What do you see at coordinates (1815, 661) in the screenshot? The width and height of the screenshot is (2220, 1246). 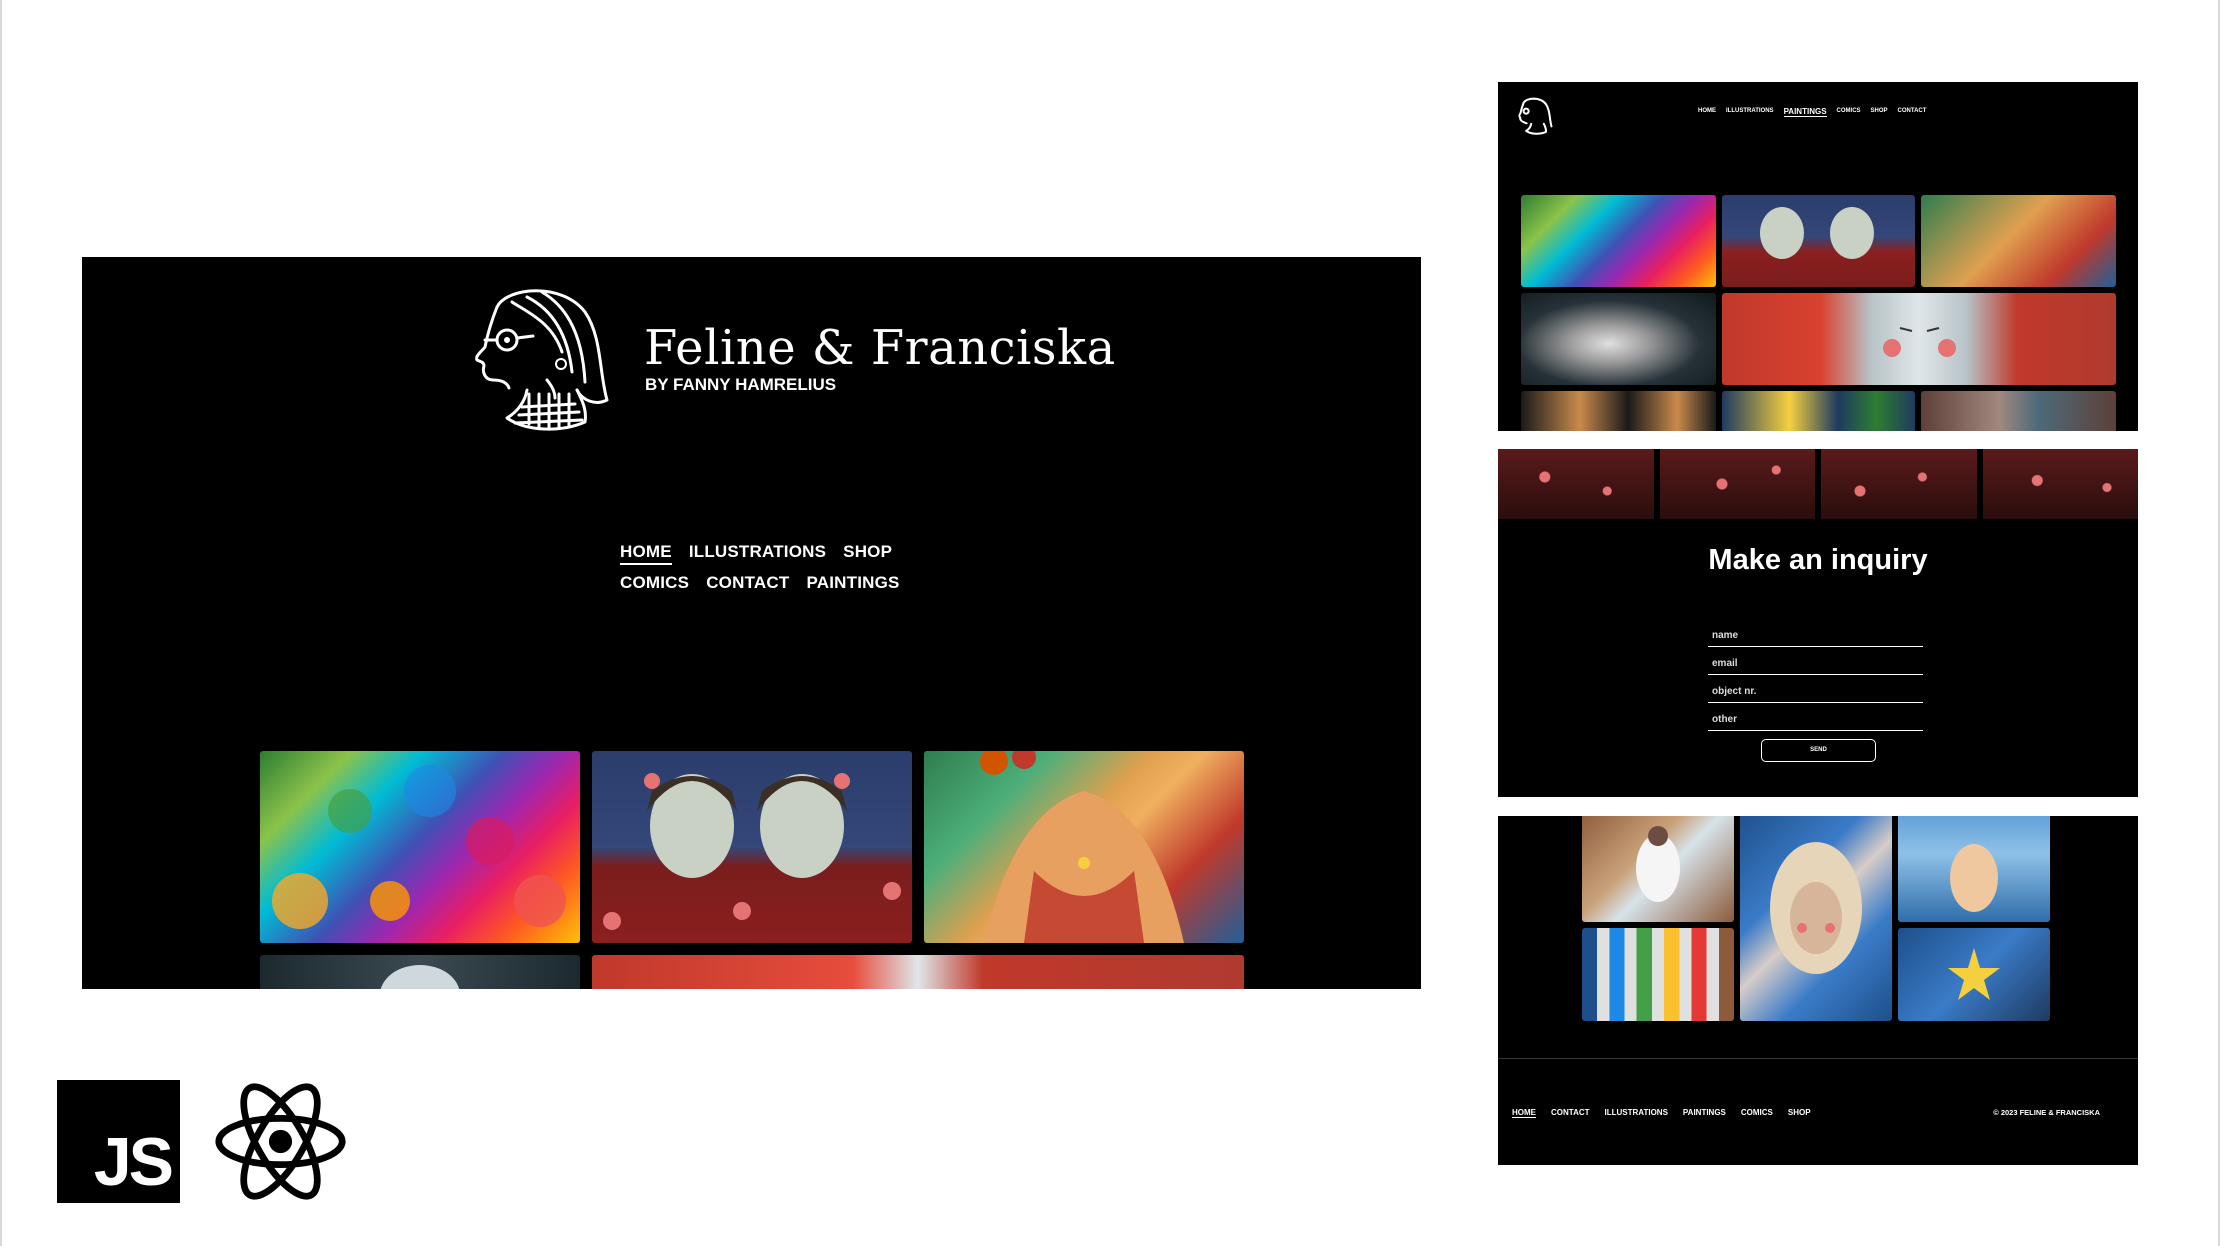 I see `email-field: email` at bounding box center [1815, 661].